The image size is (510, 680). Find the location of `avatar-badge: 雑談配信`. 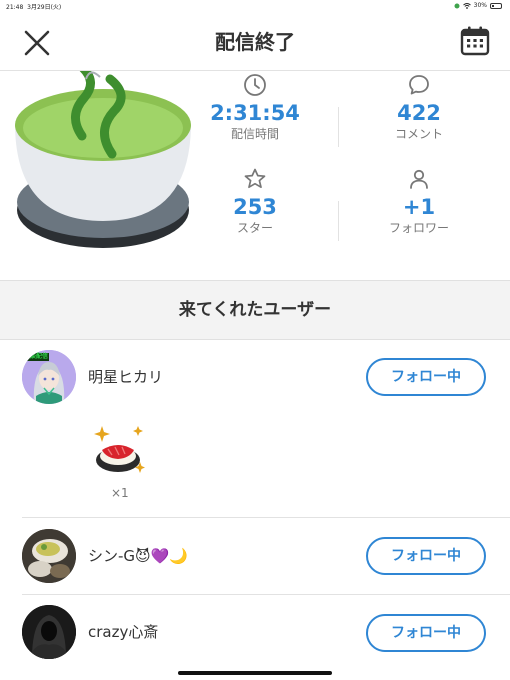

avatar-badge: 雑談配信 is located at coordinates (36, 357).